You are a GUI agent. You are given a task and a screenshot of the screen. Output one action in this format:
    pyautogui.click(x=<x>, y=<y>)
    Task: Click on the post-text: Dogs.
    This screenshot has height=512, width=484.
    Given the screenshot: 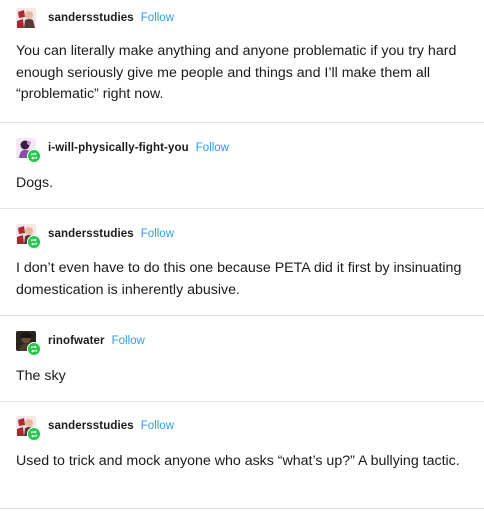 What is the action you would take?
    pyautogui.click(x=35, y=183)
    